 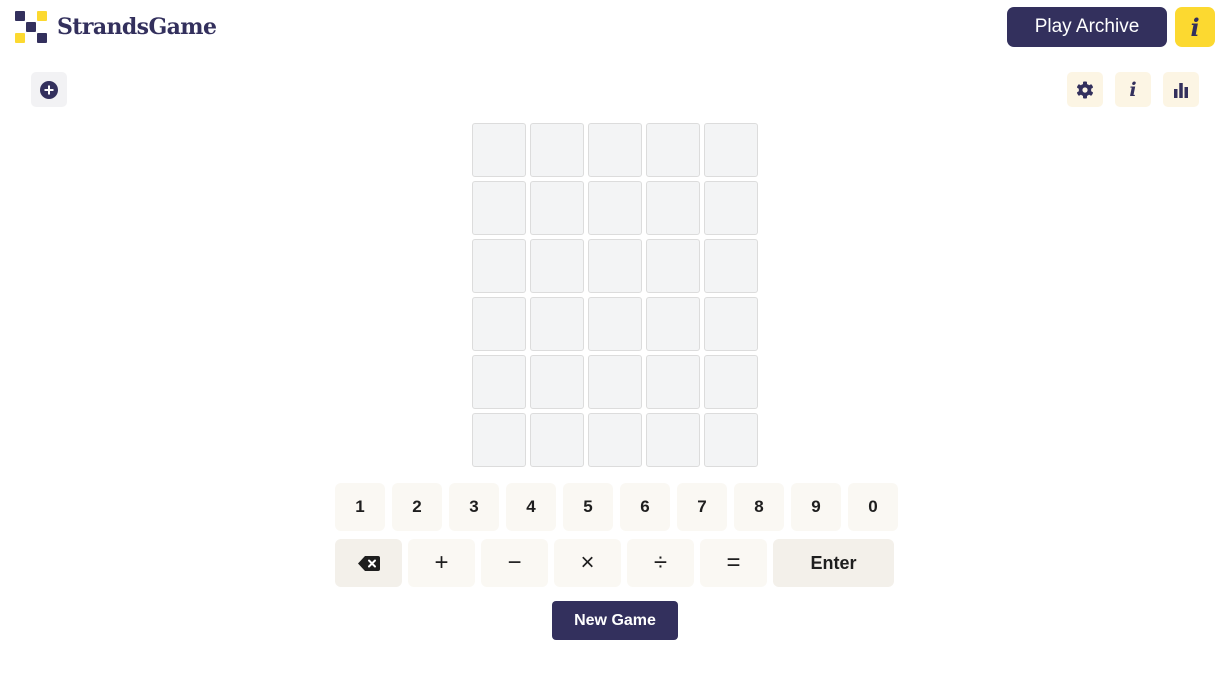 What do you see at coordinates (417, 507) in the screenshot?
I see `digit-key-2: 2` at bounding box center [417, 507].